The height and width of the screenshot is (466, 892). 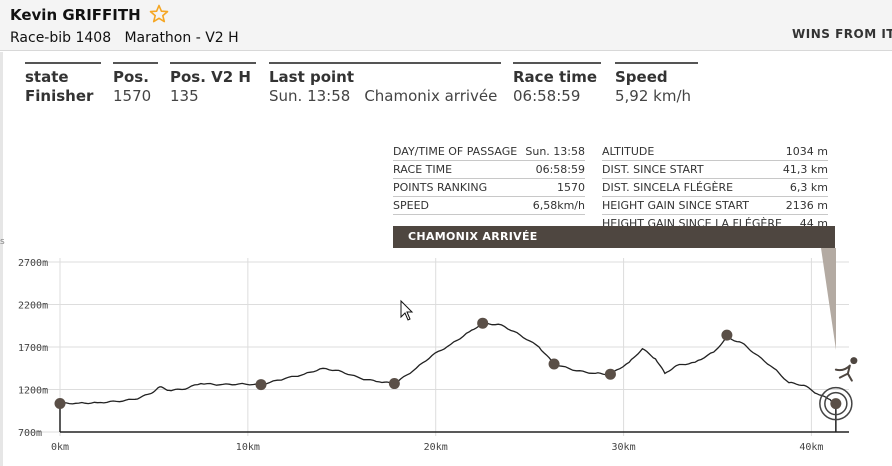 What do you see at coordinates (33, 263) in the screenshot?
I see `y-tick-label: 2700m` at bounding box center [33, 263].